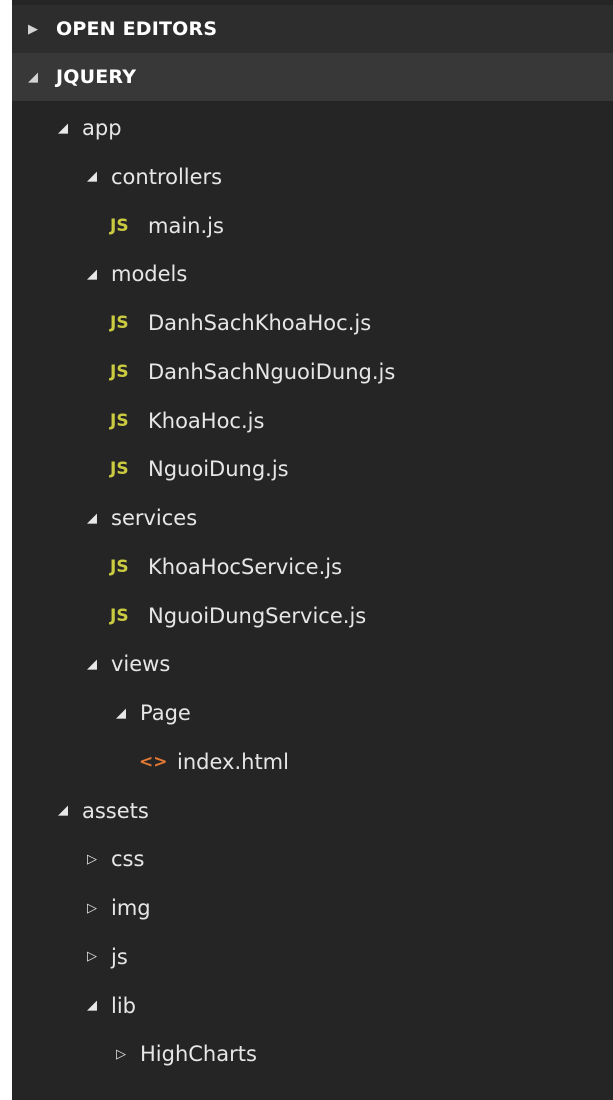 This screenshot has width=613, height=1100. What do you see at coordinates (131, 908) in the screenshot?
I see `tree-item-label: img` at bounding box center [131, 908].